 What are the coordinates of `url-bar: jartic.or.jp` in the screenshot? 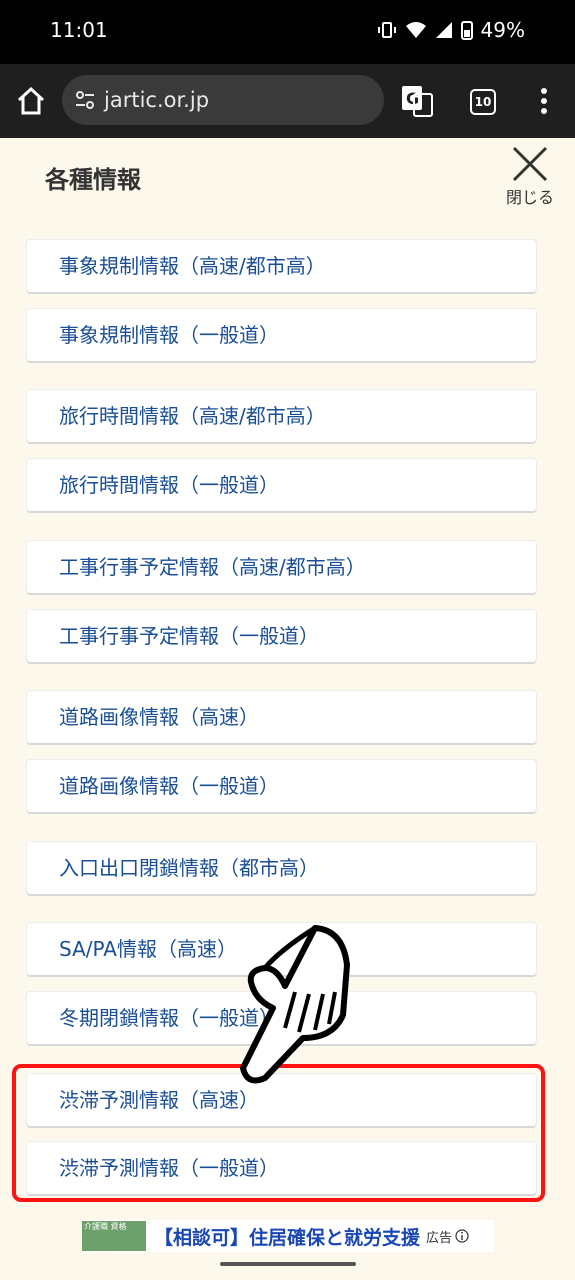 It's located at (223, 100).